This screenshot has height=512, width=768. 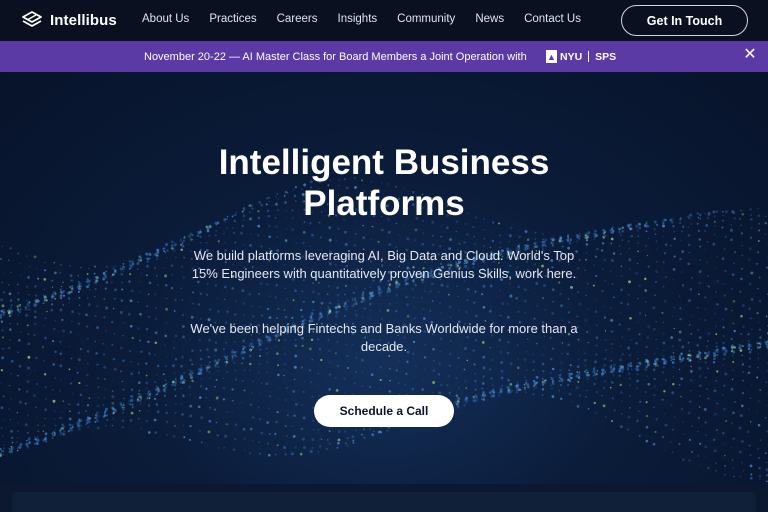 What do you see at coordinates (750, 55) in the screenshot?
I see `close-icon: ✕` at bounding box center [750, 55].